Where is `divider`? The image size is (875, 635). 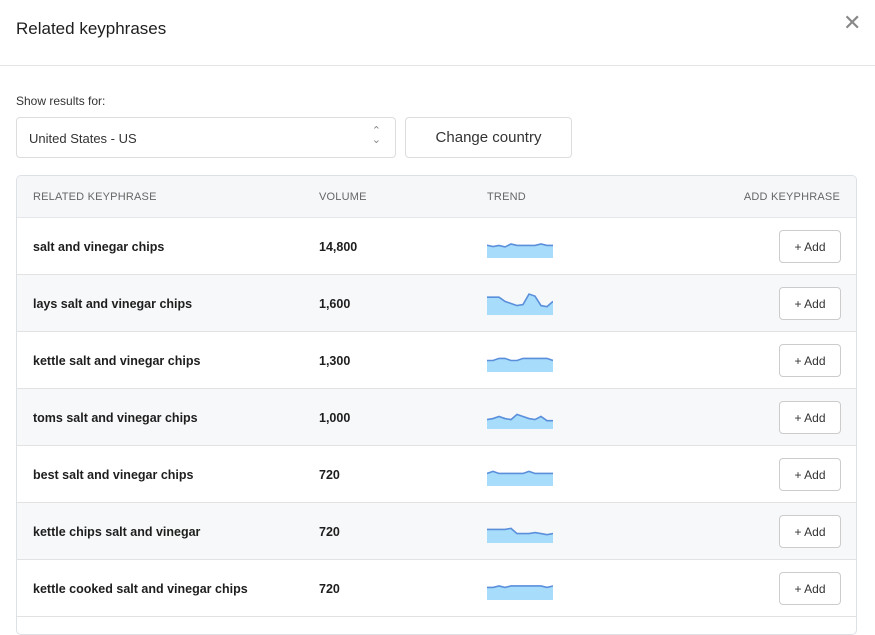
divider is located at coordinates (437, 65).